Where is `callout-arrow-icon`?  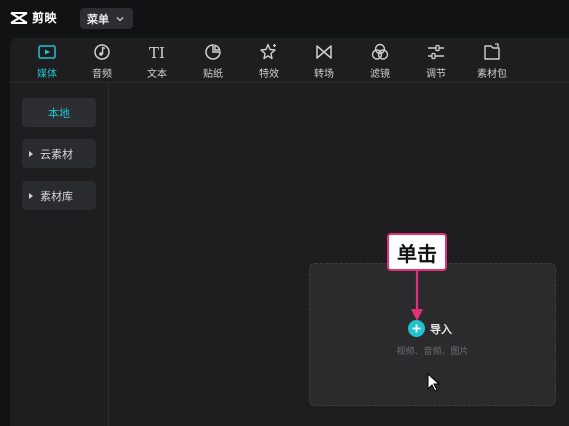 callout-arrow-icon is located at coordinates (417, 296).